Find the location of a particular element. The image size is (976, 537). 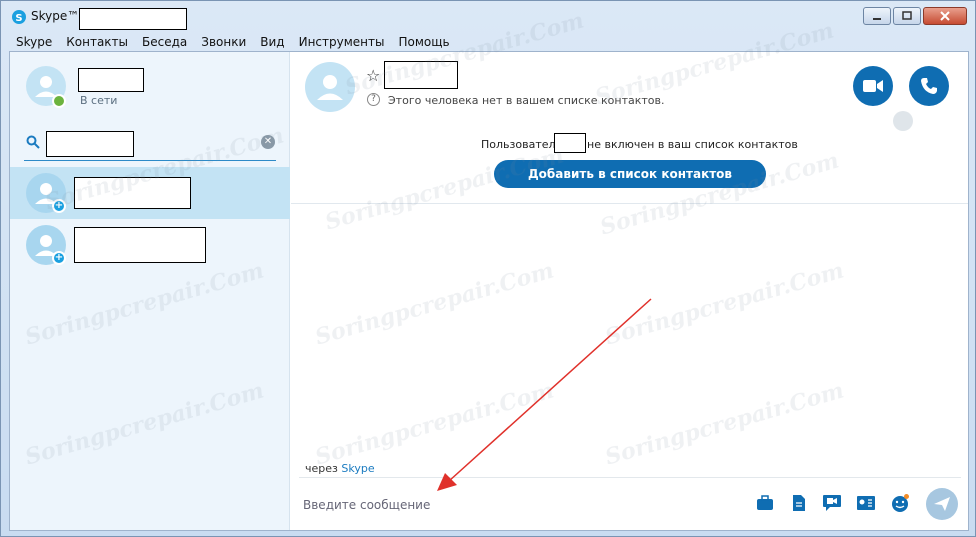

maximize-button is located at coordinates (907, 16).